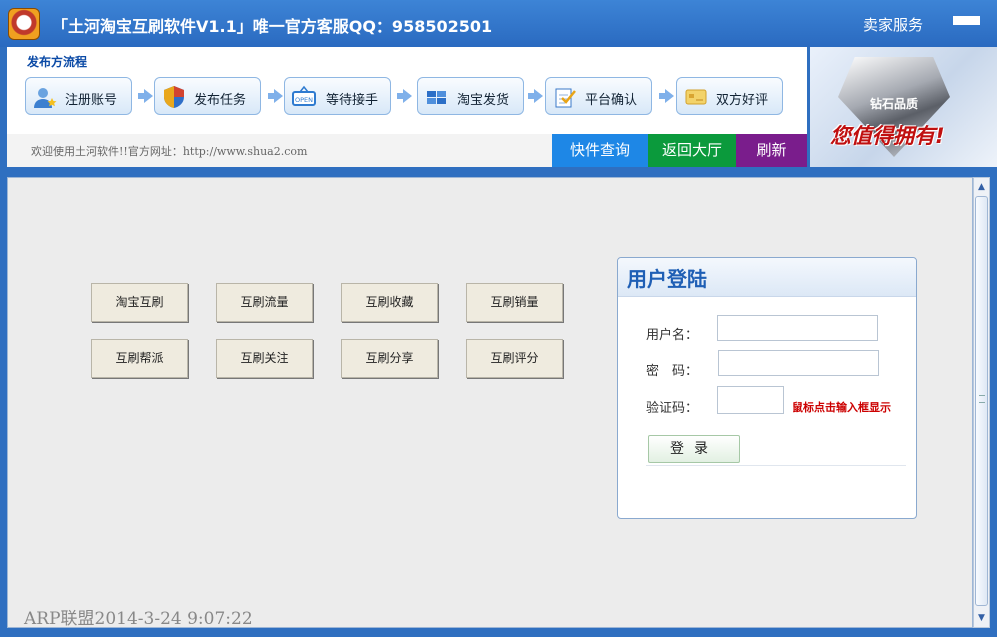 This screenshot has width=997, height=637. Describe the element at coordinates (138, 619) in the screenshot. I see `status-timestamp: ARP联盟2014-3-24 9:07:22` at that location.